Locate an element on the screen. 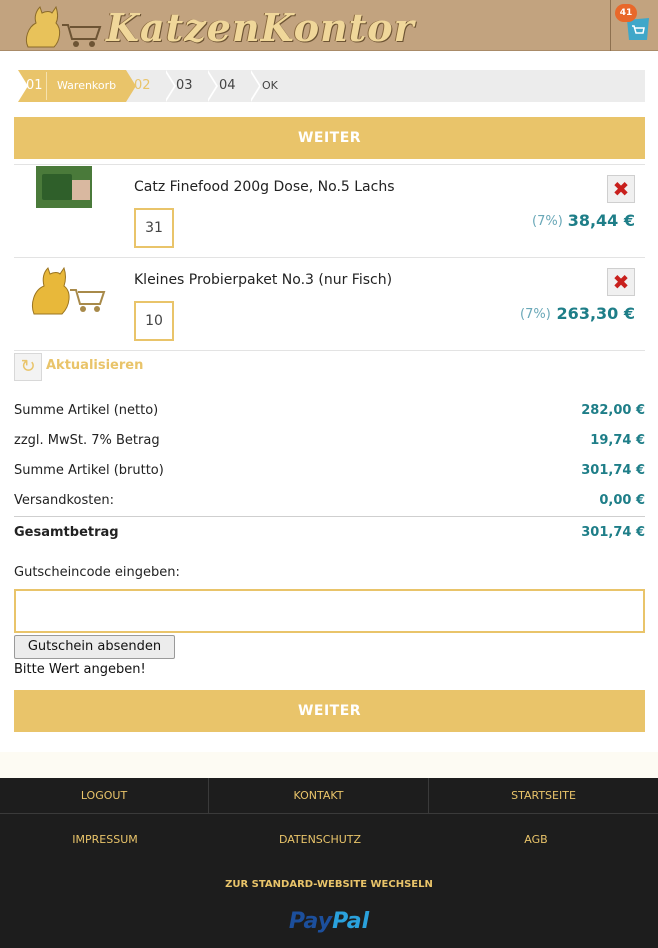  summary-label: Summe Artikel (netto) is located at coordinates (86, 410).